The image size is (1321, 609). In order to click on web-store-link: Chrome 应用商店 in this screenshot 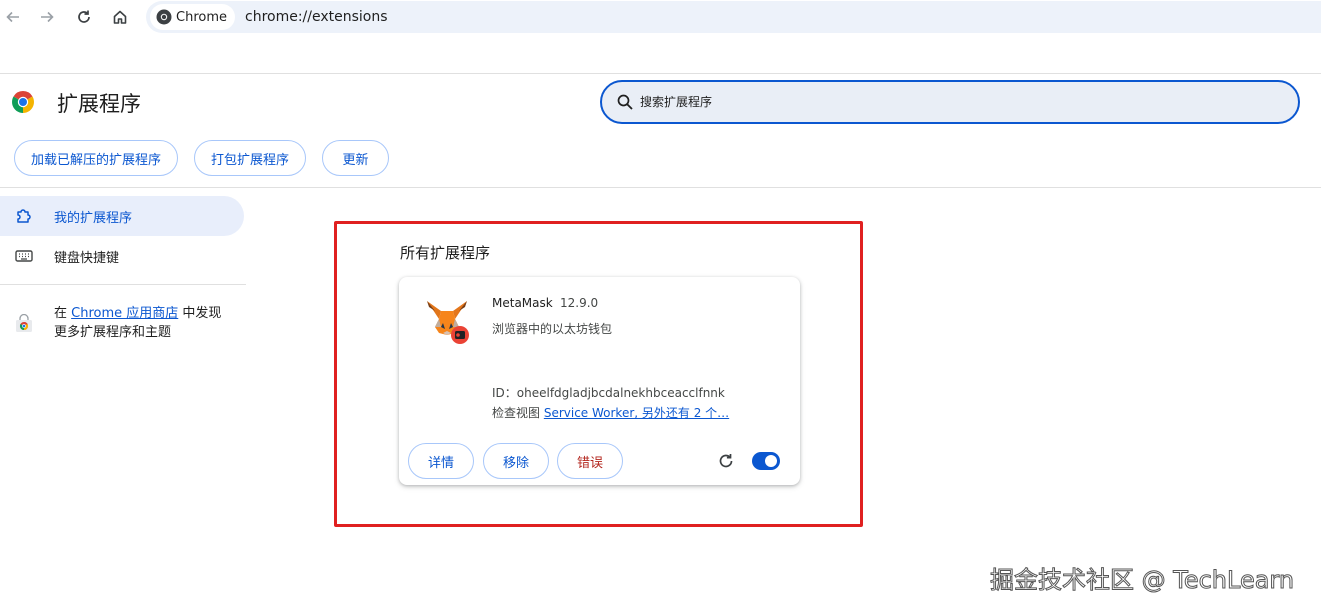, I will do `click(124, 313)`.